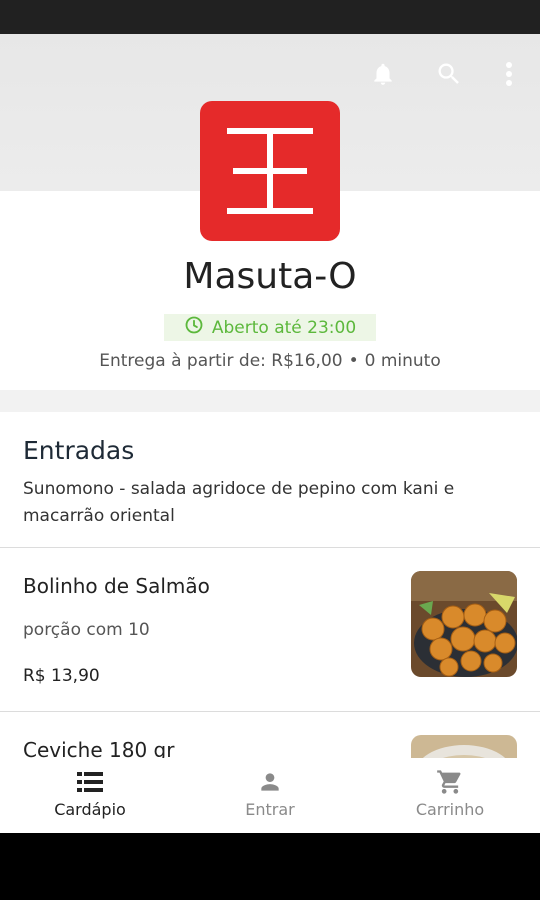 Image resolution: width=540 pixels, height=900 pixels. I want to click on nav-item-carrinho: Carrinho, so click(450, 795).